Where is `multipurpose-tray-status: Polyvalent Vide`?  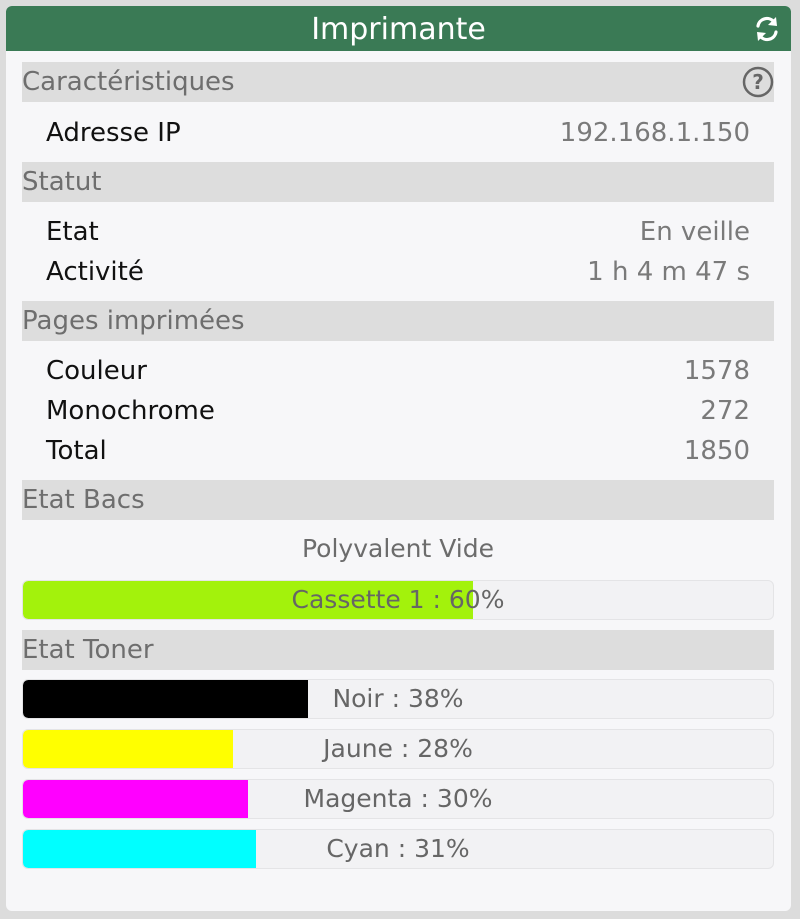 multipurpose-tray-status: Polyvalent Vide is located at coordinates (397, 548).